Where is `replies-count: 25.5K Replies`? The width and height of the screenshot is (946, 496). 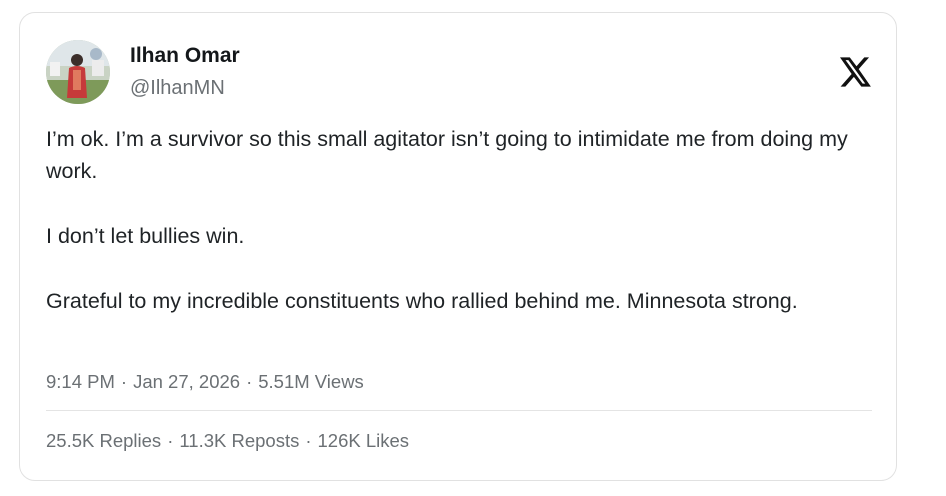 replies-count: 25.5K Replies is located at coordinates (103, 440).